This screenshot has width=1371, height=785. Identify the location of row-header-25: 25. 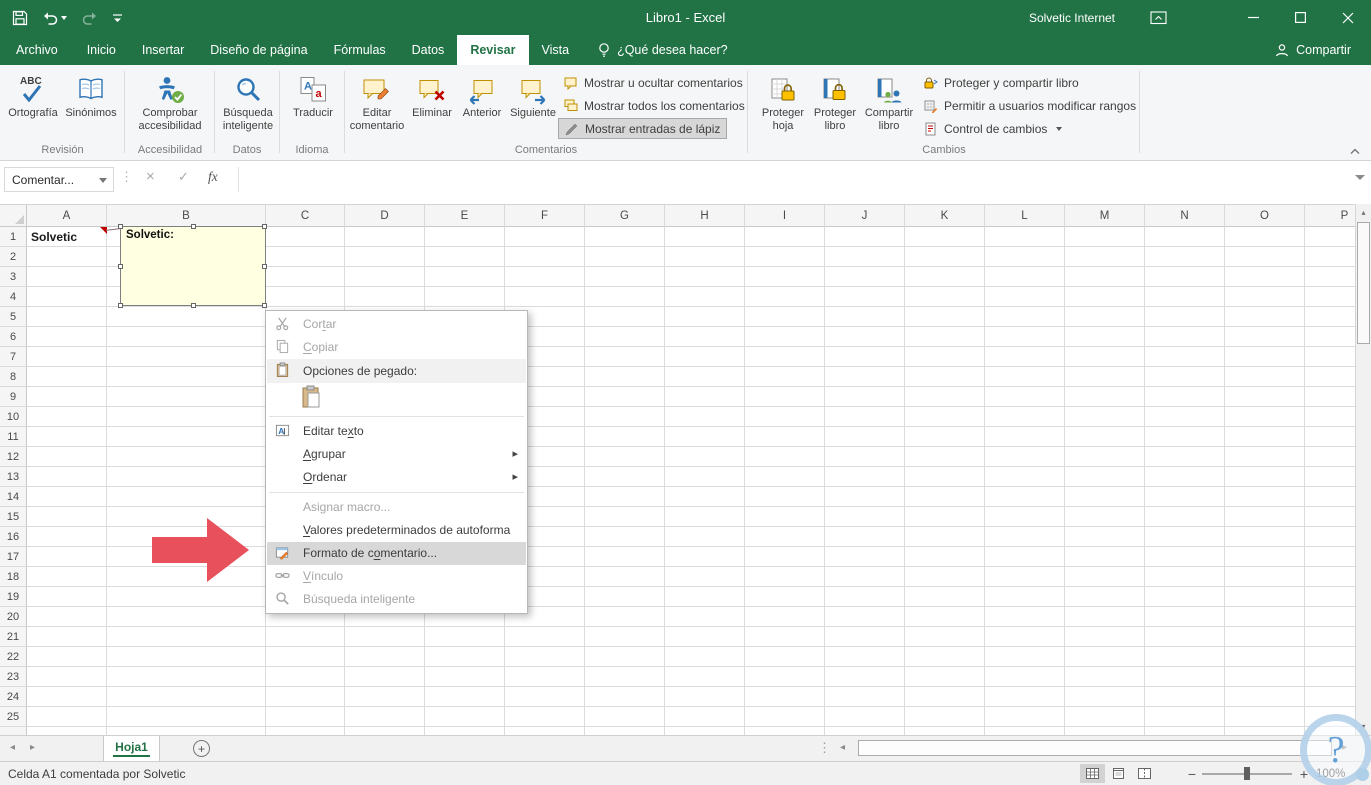
(13, 717).